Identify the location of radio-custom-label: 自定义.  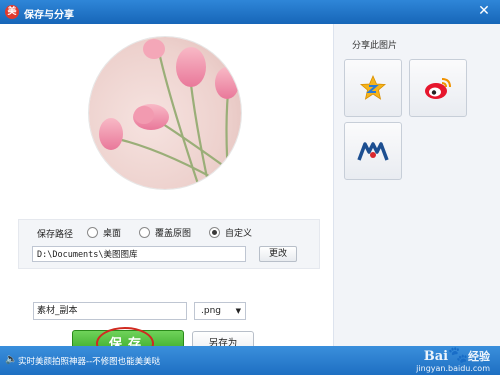
(239, 234).